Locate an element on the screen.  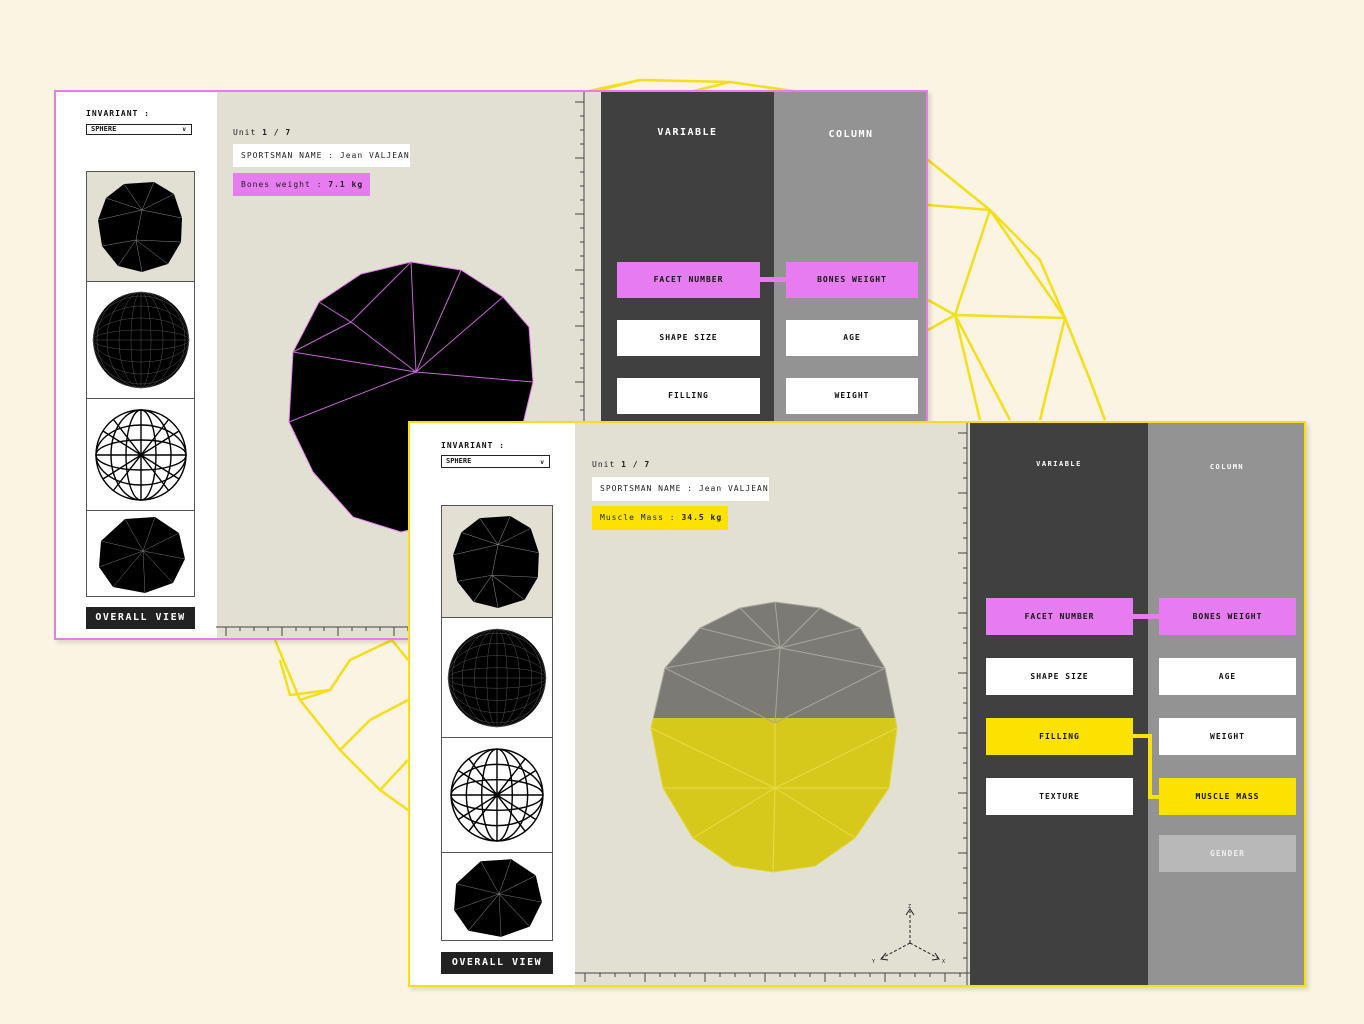
mapping-connector is located at coordinates (773, 279).